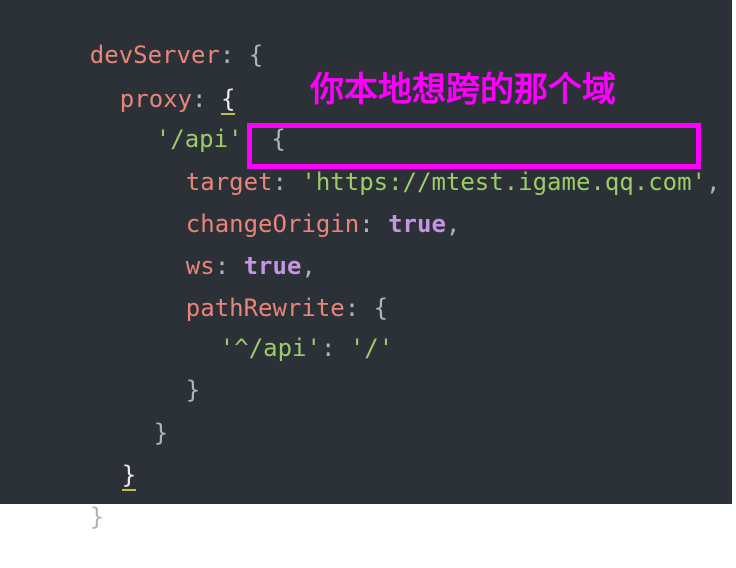 The width and height of the screenshot is (736, 568). Describe the element at coordinates (164, 371) in the screenshot. I see `code-line-9: }` at that location.